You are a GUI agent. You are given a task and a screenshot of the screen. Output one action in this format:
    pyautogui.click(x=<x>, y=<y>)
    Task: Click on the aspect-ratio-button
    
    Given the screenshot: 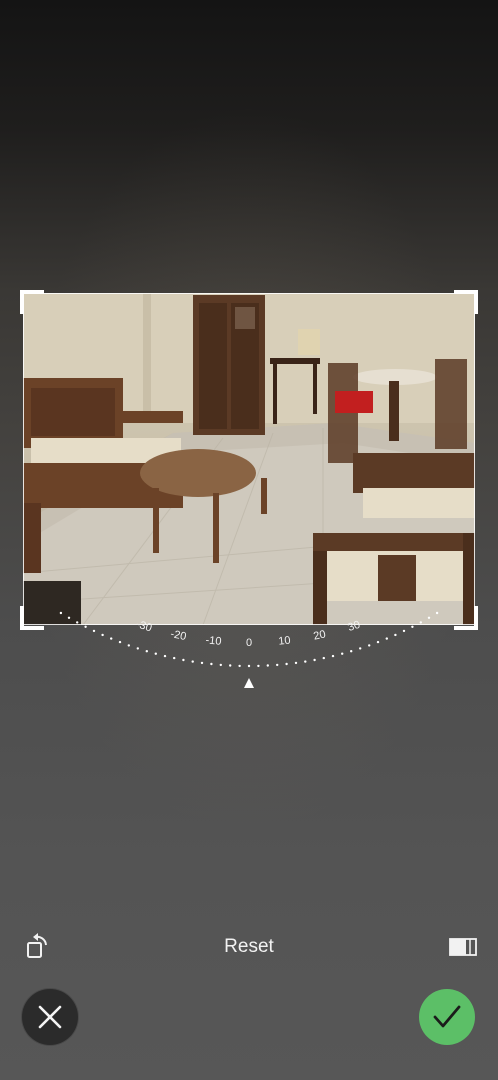 What is the action you would take?
    pyautogui.click(x=463, y=947)
    